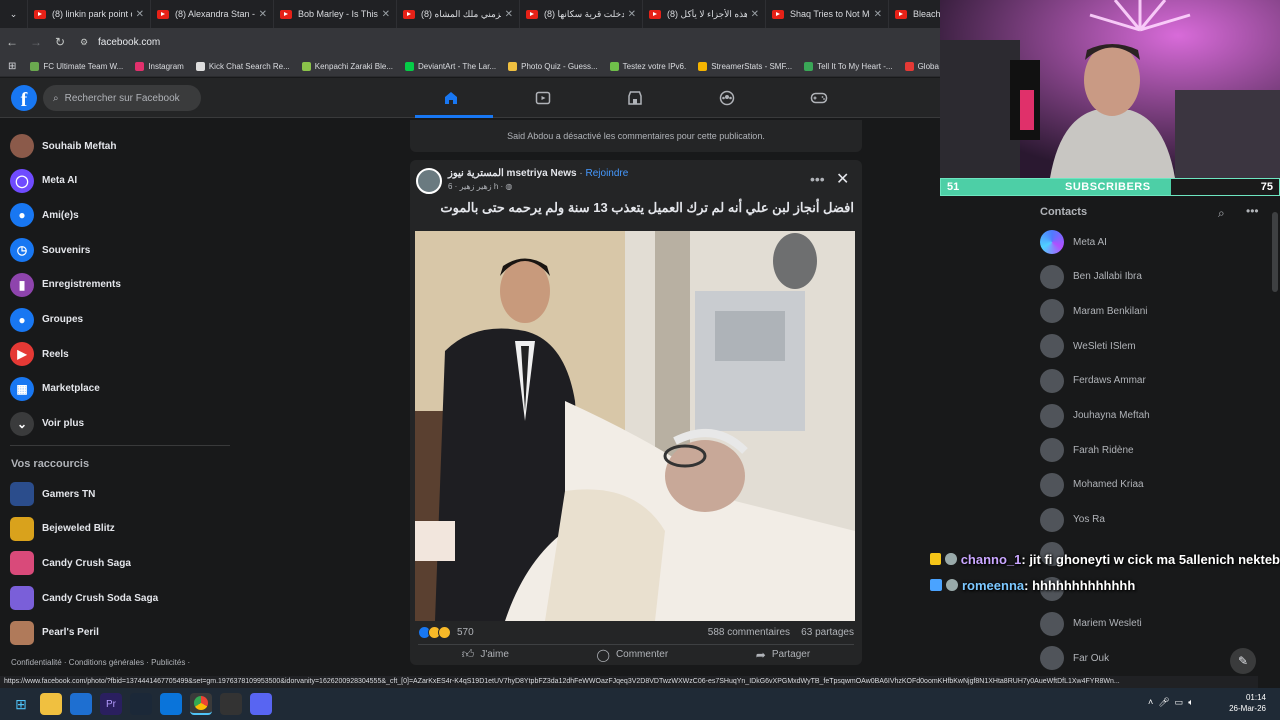 This screenshot has width=1280, height=720. Describe the element at coordinates (827, 632) in the screenshot. I see `shares-count: 63 partages` at that location.